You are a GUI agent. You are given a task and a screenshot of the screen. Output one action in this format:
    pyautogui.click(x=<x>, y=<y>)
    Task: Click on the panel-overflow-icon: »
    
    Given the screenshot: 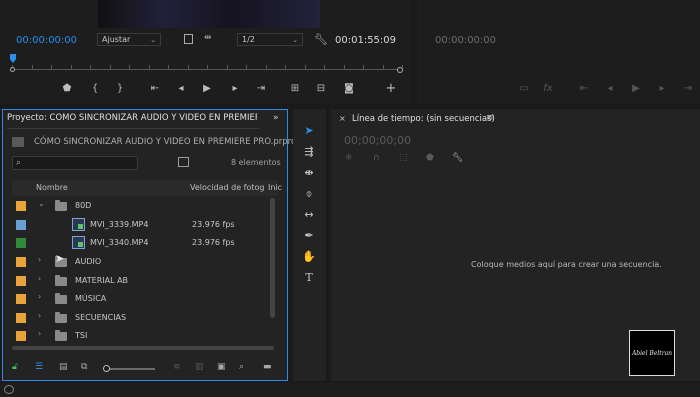 What is the action you would take?
    pyautogui.click(x=276, y=118)
    